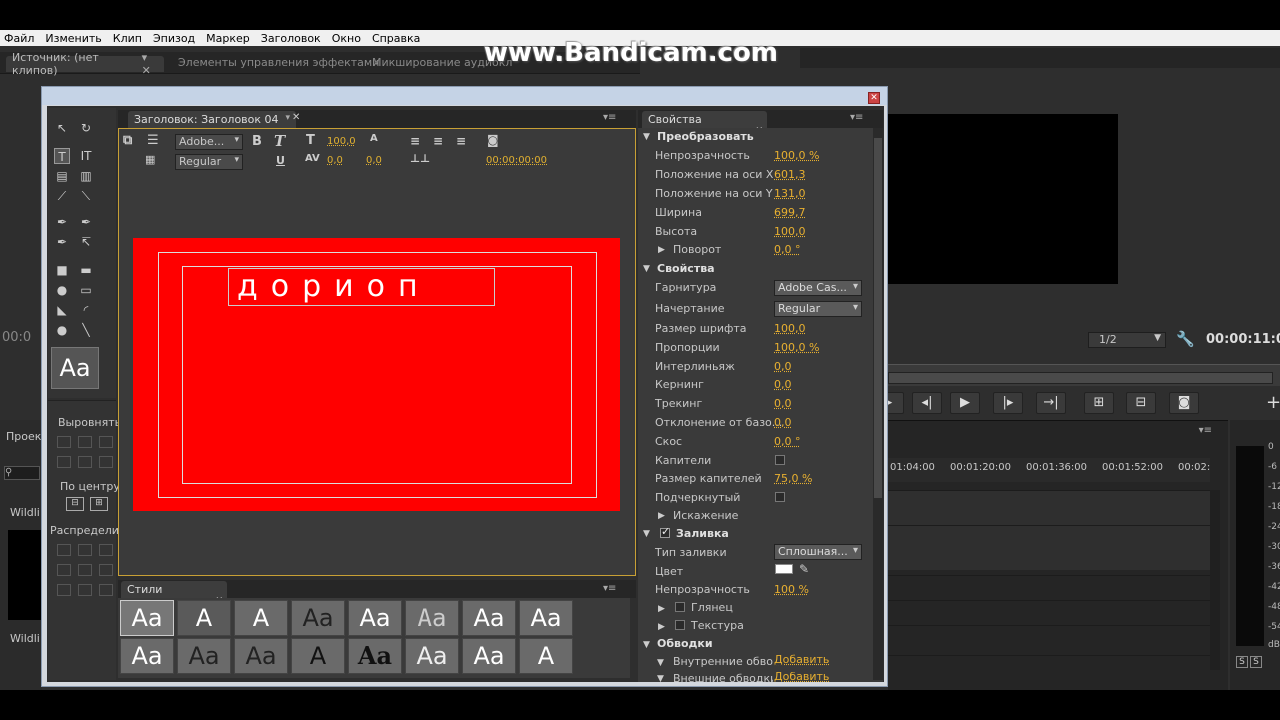  Describe the element at coordinates (801, 677) in the screenshot. I see `add-outer-stroke-link: Добавить` at that location.